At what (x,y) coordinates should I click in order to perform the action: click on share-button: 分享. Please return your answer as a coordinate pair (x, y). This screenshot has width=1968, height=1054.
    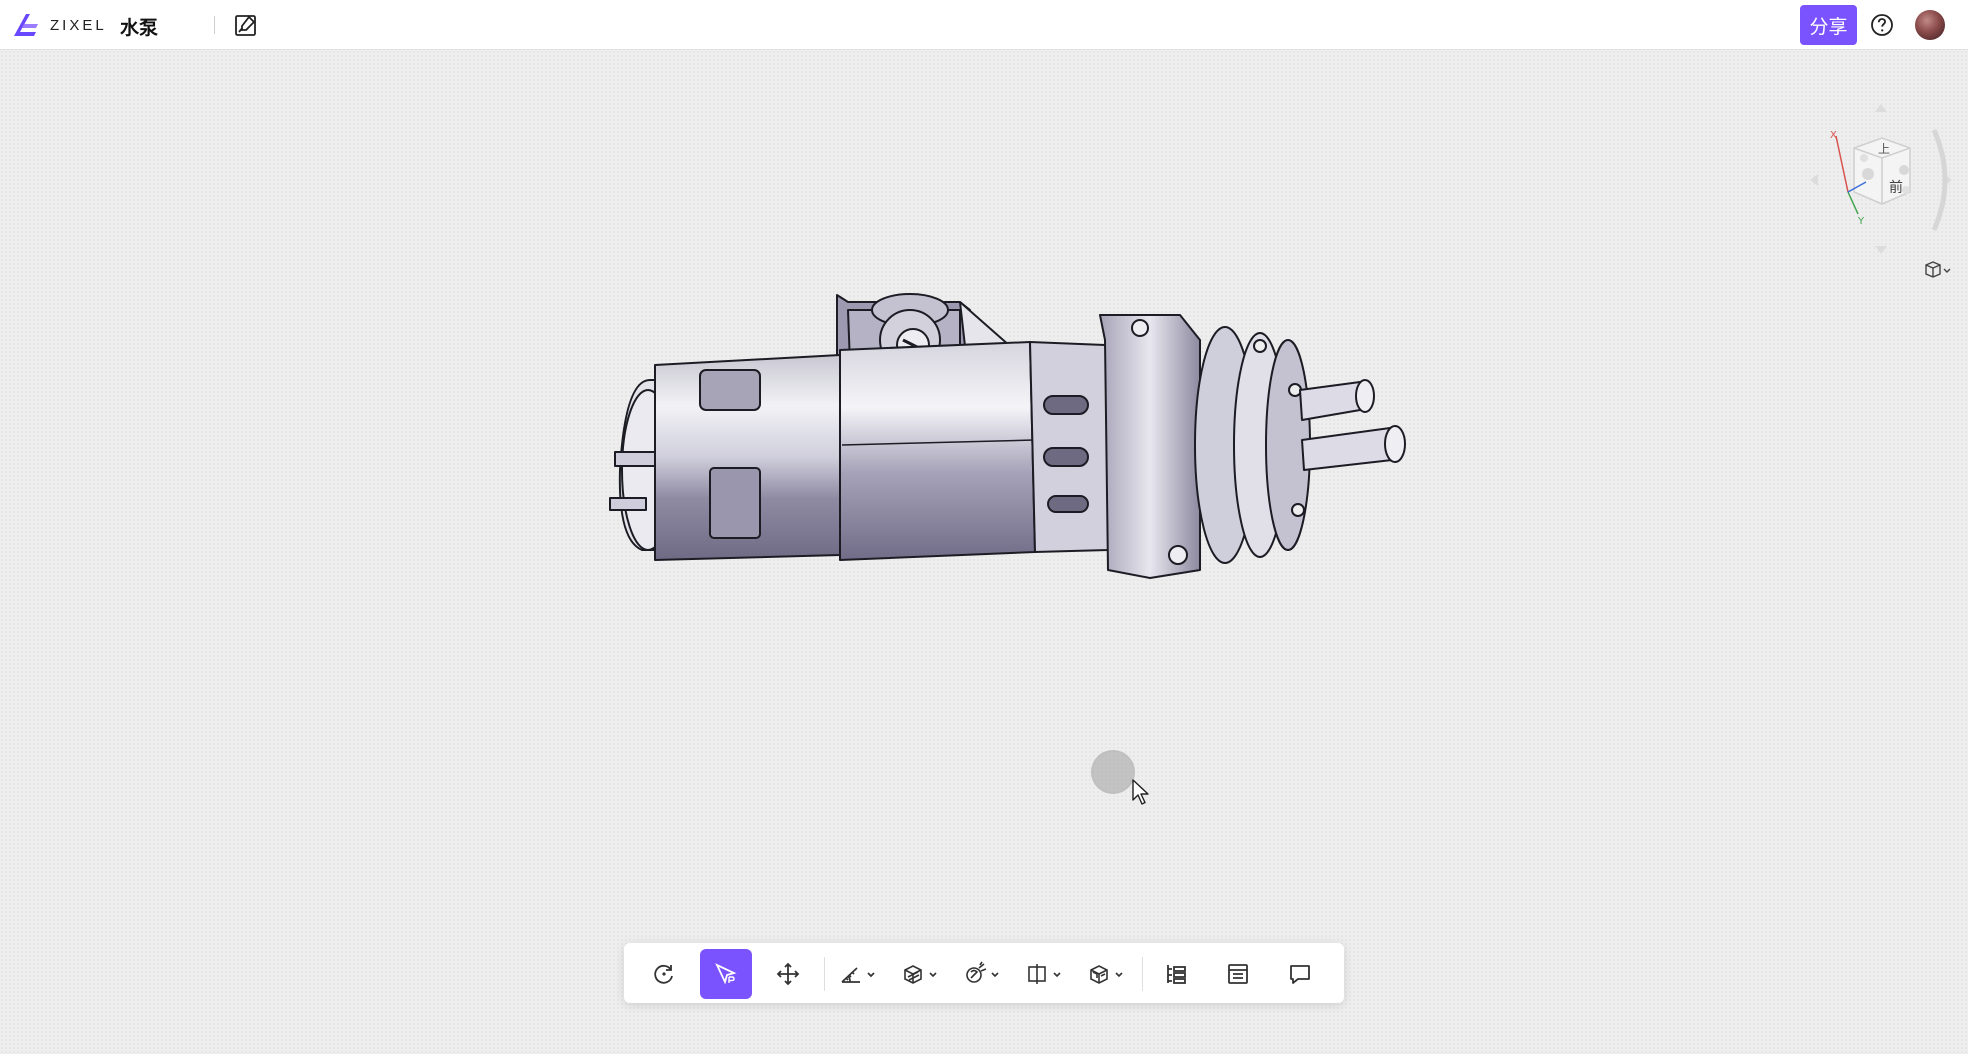
    Looking at the image, I should click on (1828, 25).